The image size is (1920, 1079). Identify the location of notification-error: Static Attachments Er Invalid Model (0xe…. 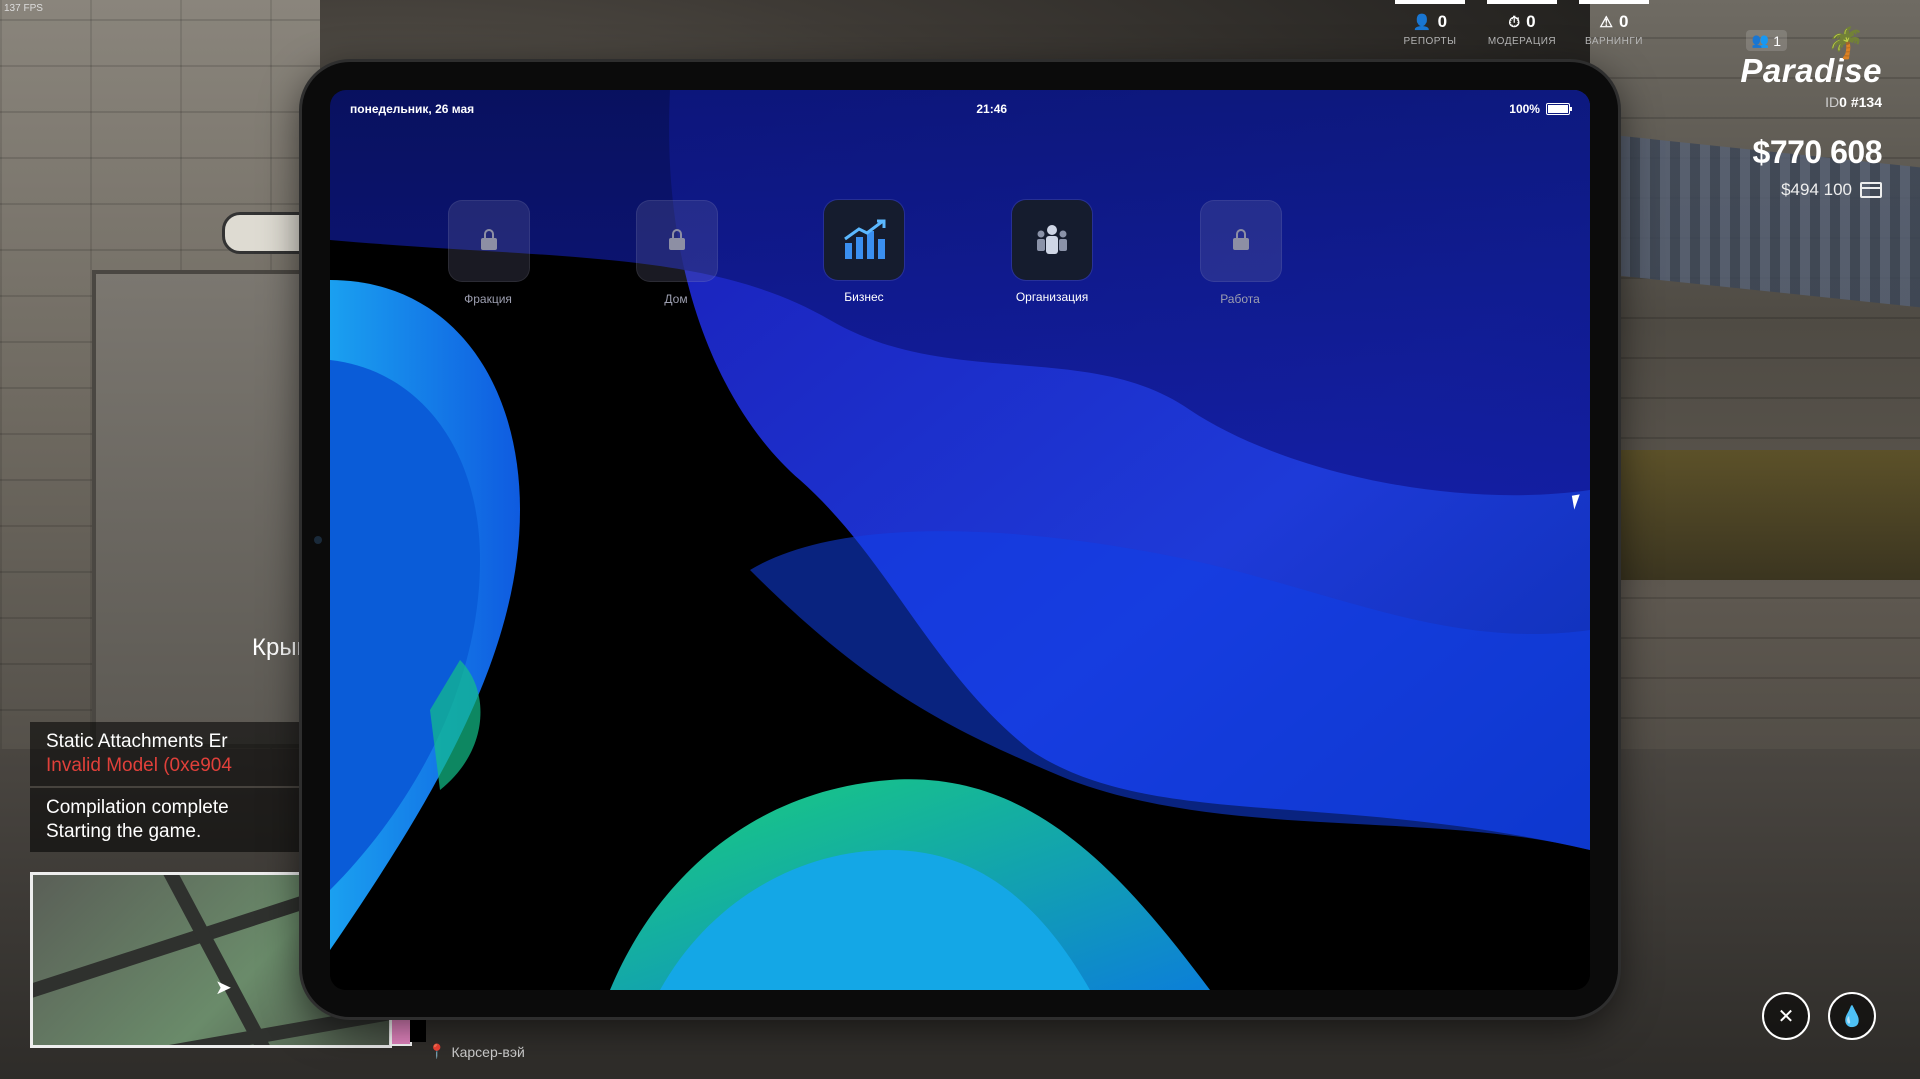
(186, 754).